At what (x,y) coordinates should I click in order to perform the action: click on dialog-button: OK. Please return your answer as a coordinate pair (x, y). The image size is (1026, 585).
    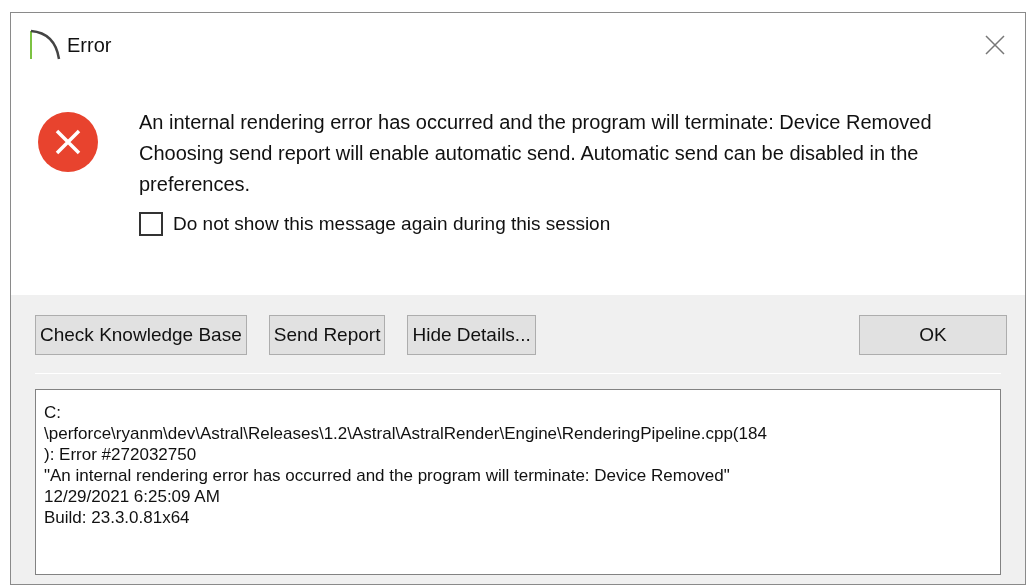
    Looking at the image, I should click on (933, 335).